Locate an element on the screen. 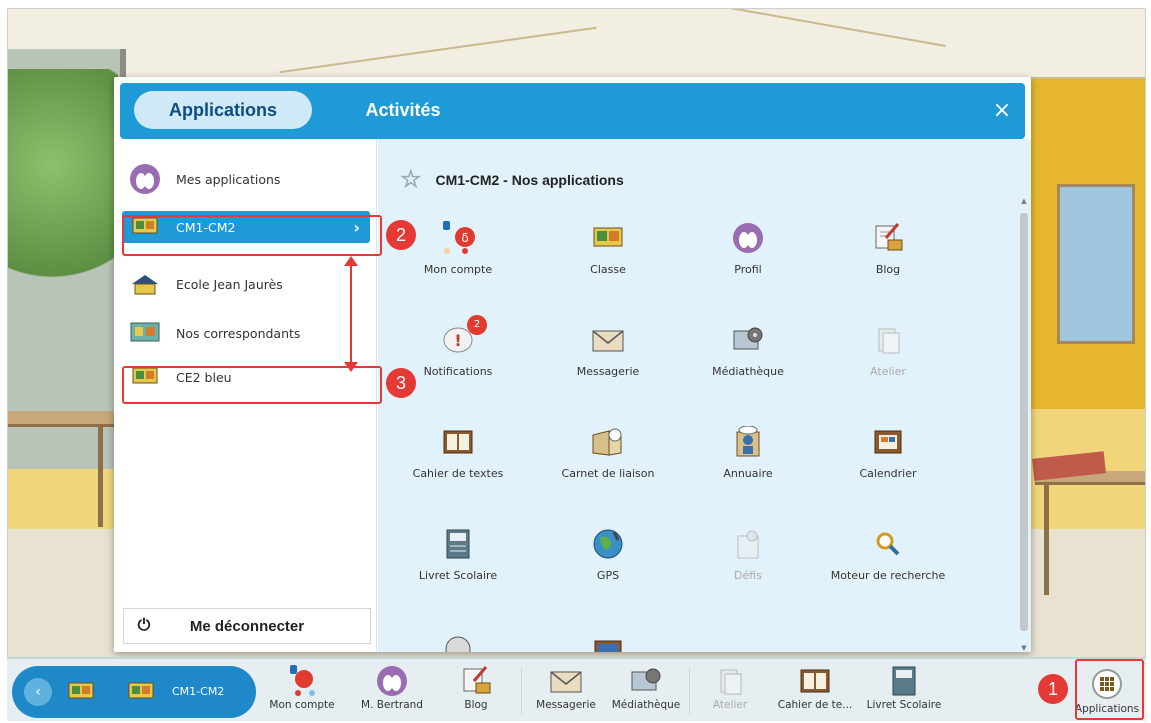 Image resolution: width=1151 pixels, height=723 pixels. annotation-number-3: 3 is located at coordinates (401, 383).